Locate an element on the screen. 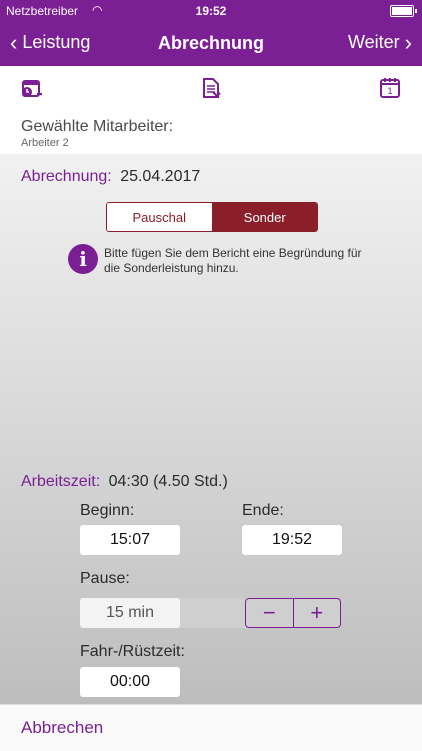 This screenshot has width=422, height=751. end-time-field: 19:52 is located at coordinates (292, 540).